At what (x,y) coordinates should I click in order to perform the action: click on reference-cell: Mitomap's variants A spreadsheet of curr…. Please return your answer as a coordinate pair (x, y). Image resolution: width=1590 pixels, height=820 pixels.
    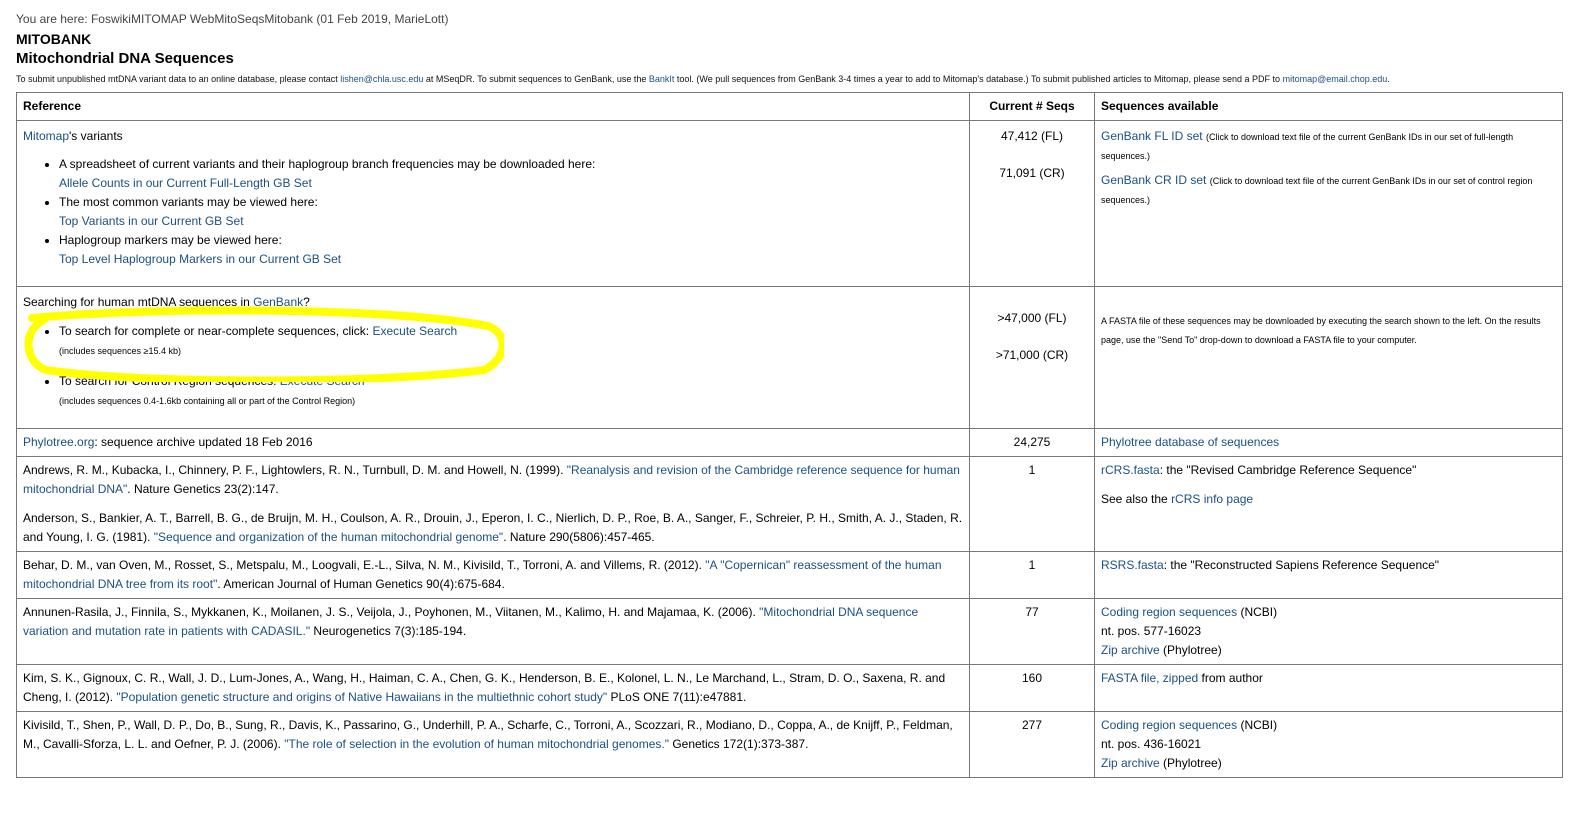
    Looking at the image, I should click on (493, 203).